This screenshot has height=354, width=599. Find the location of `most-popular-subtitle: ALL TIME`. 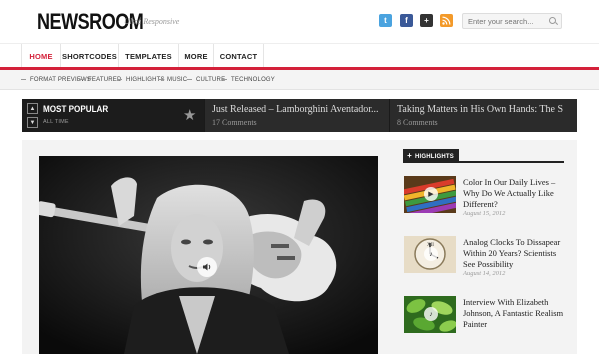

most-popular-subtitle: ALL TIME is located at coordinates (56, 122).